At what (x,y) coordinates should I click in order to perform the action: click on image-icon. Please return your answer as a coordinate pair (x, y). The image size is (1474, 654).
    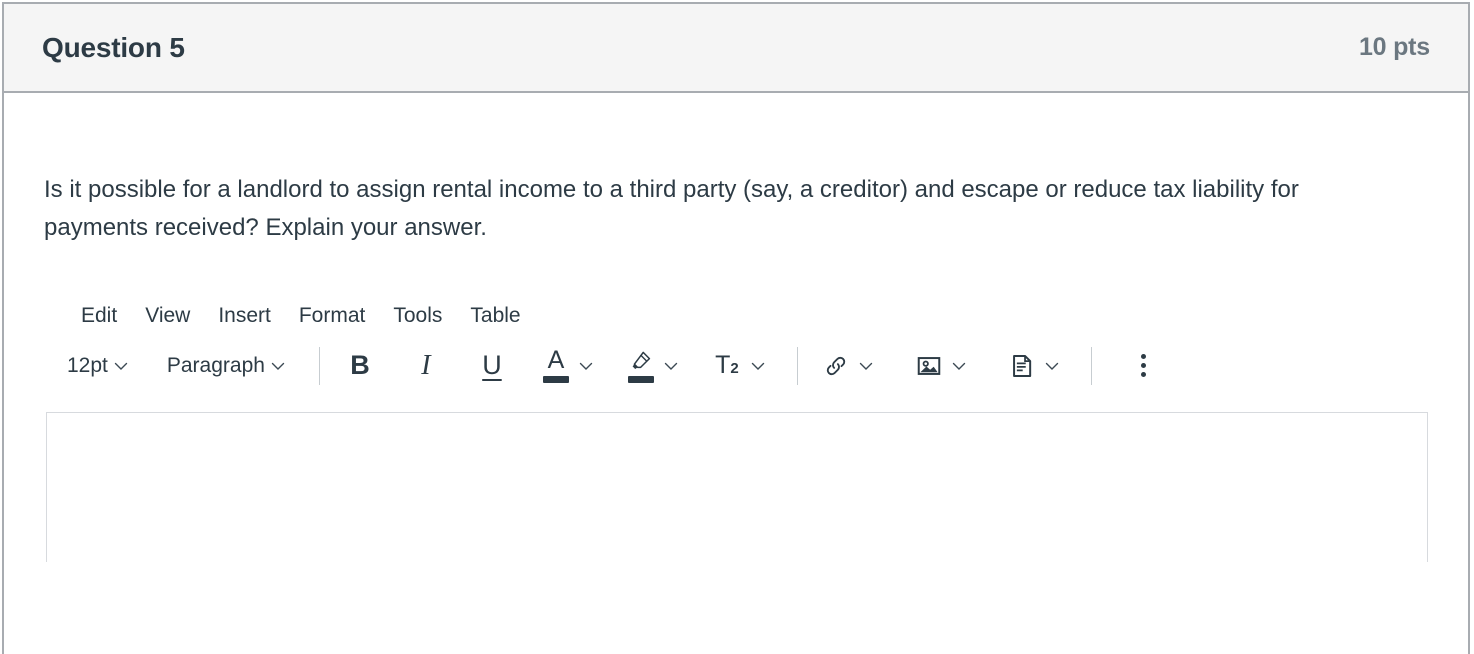
    Looking at the image, I should click on (929, 366).